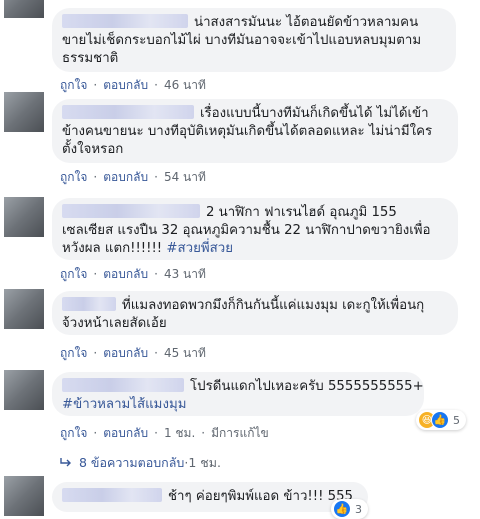 The height and width of the screenshot is (519, 480). What do you see at coordinates (179, 433) in the screenshot?
I see `comment-time: 1 ชม.` at bounding box center [179, 433].